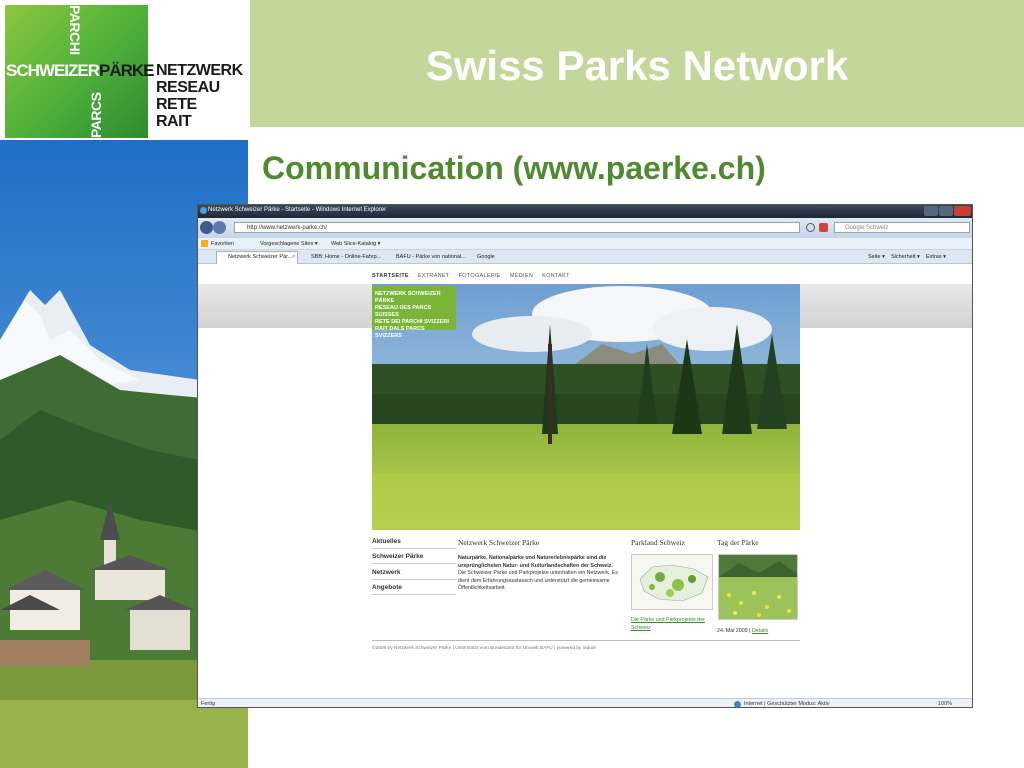 The width and height of the screenshot is (1024, 768). I want to click on parkland-link: Die Pärke und Parkprojekte der Schweiz, so click(671, 624).